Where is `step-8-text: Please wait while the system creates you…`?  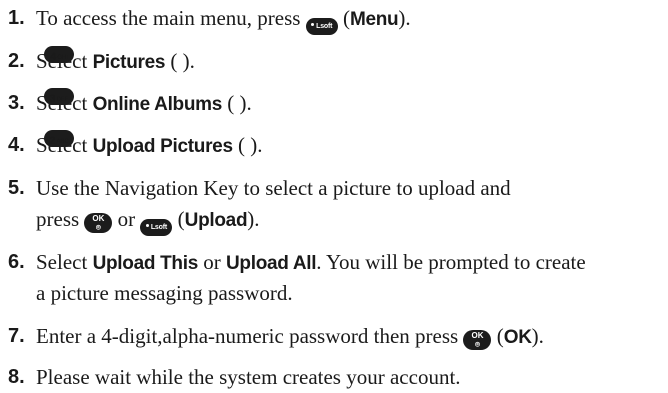
step-8-text: Please wait while the system creates you… is located at coordinates (248, 377).